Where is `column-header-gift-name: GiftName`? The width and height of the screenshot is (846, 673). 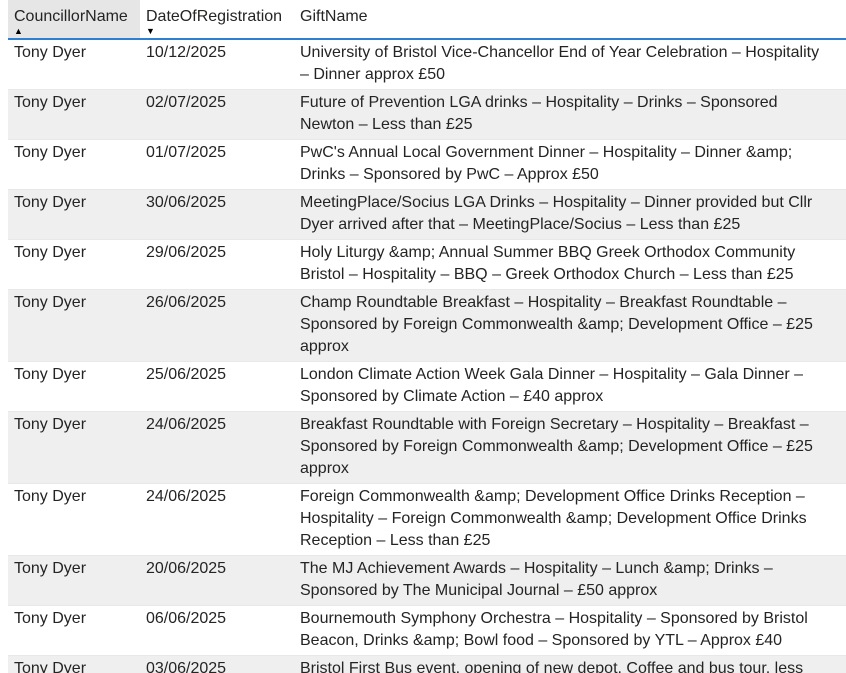
column-header-gift-name: GiftName is located at coordinates (570, 19).